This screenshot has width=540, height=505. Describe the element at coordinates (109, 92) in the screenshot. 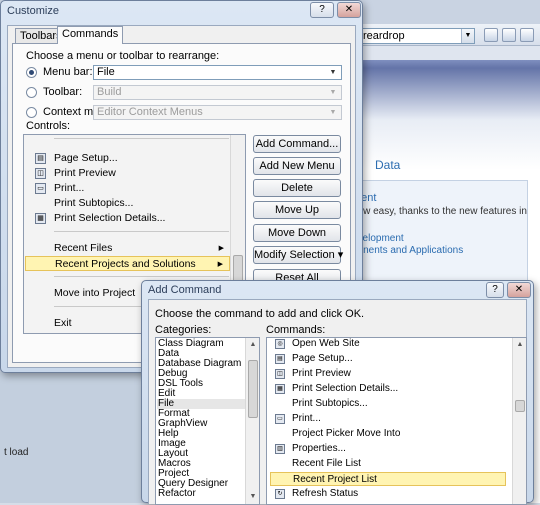

I see `toolbar-value: Build` at that location.